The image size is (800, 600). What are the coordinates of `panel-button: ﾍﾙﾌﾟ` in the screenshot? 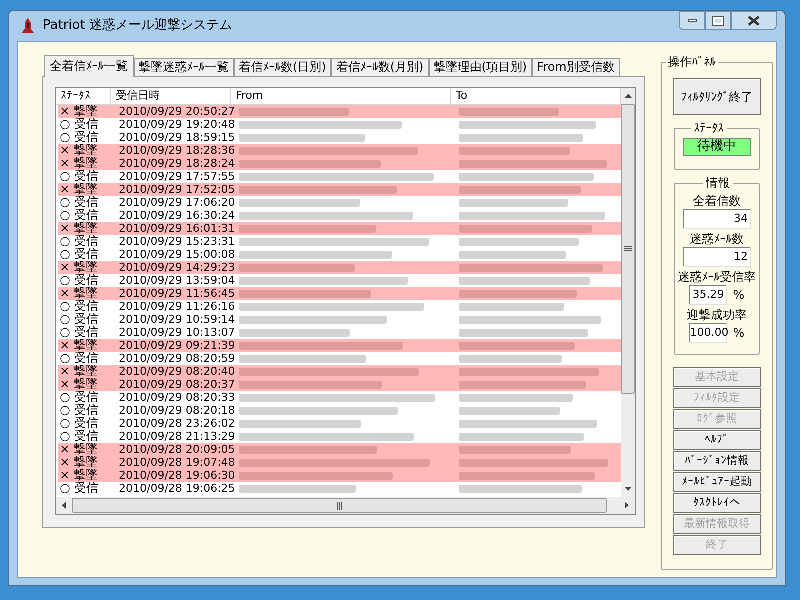 It's located at (717, 440).